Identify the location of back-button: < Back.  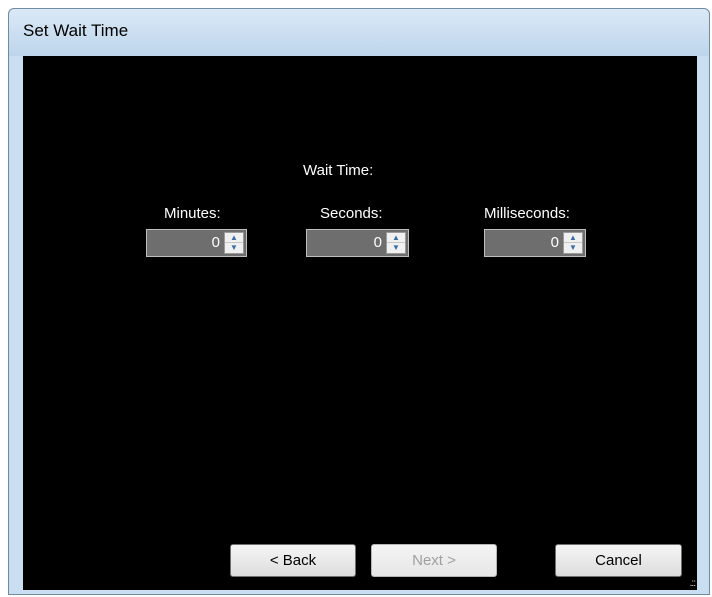
(293, 560).